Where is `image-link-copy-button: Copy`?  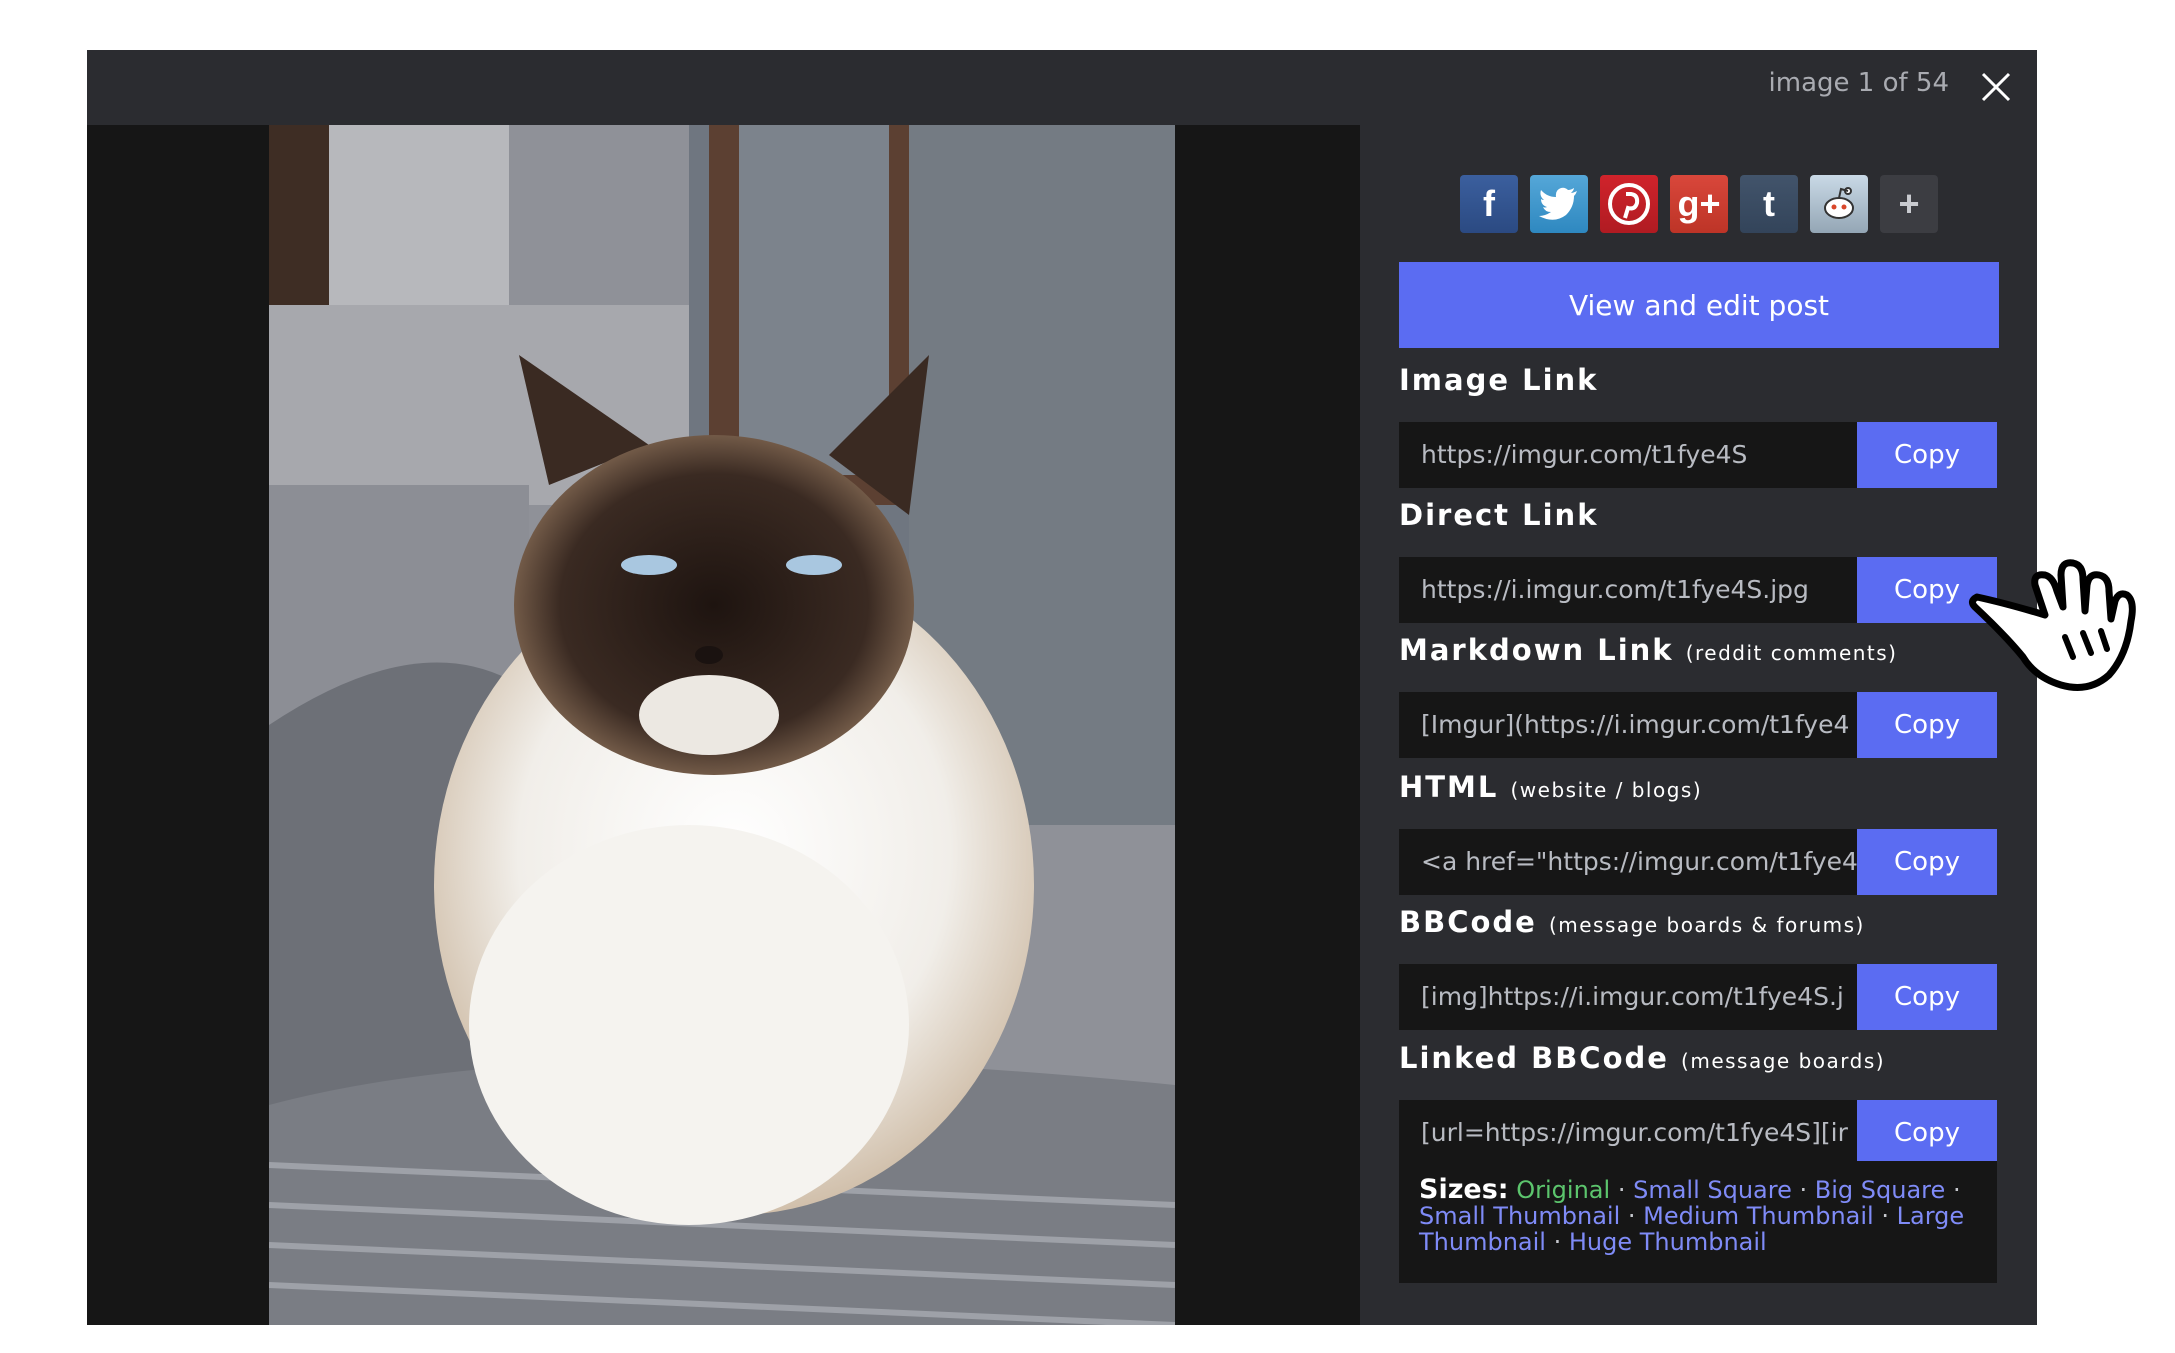
image-link-copy-button: Copy is located at coordinates (1927, 455).